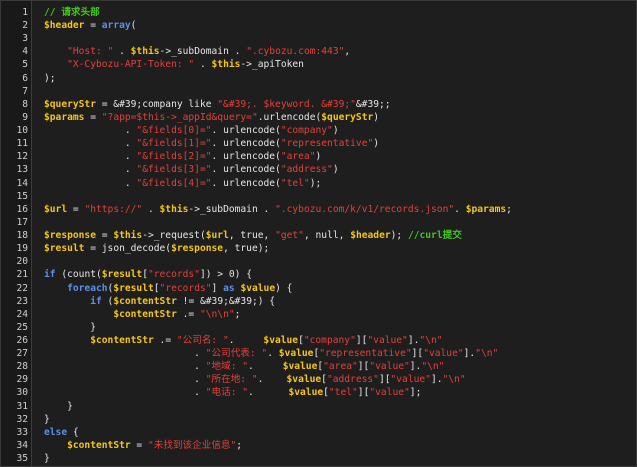 The image size is (637, 467). What do you see at coordinates (174, 157) in the screenshot?
I see `code-token: "&fields[2]="` at bounding box center [174, 157].